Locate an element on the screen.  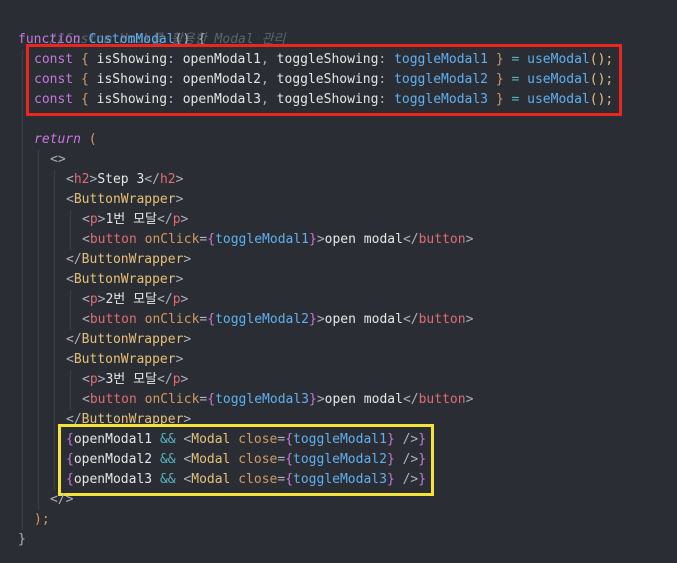
code-line-comment: //Custom Hook를 활용한 Modal 관리 is located at coordinates (151, 28).